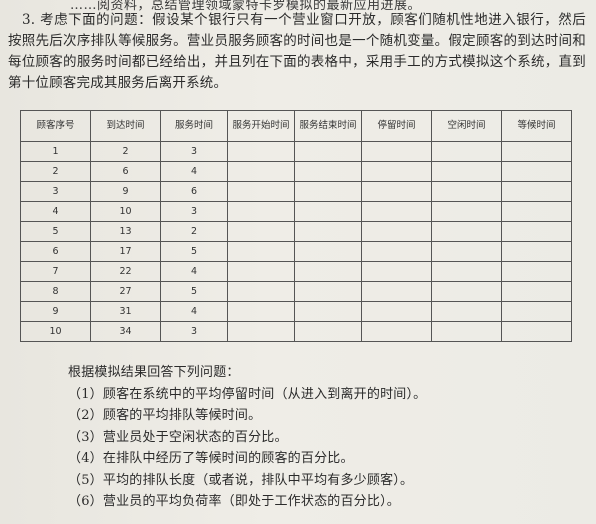 This screenshot has height=524, width=596. What do you see at coordinates (211, 458) in the screenshot?
I see `question-item: （4）在排队中经历了等候时间的顾客的百分比。` at bounding box center [211, 458].